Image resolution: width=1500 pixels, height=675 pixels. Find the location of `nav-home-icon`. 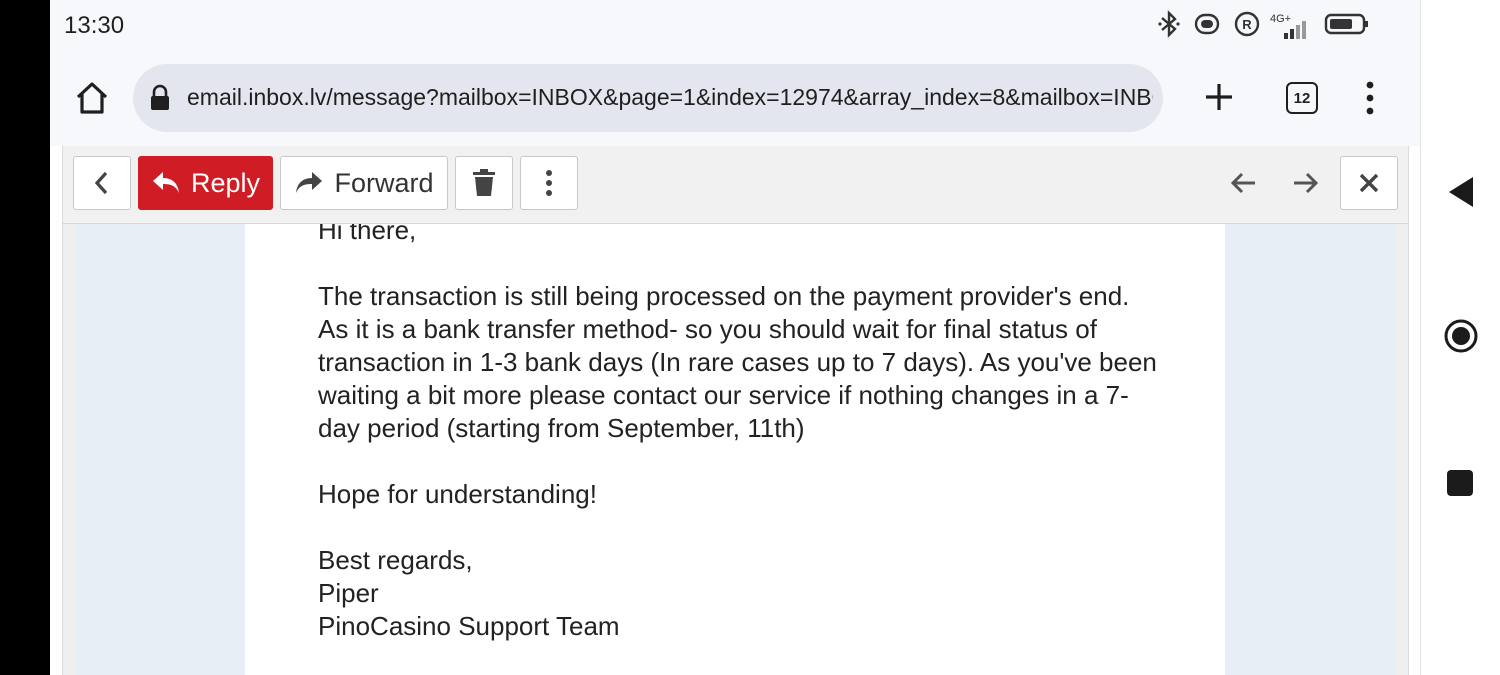

nav-home-icon is located at coordinates (1461, 338).